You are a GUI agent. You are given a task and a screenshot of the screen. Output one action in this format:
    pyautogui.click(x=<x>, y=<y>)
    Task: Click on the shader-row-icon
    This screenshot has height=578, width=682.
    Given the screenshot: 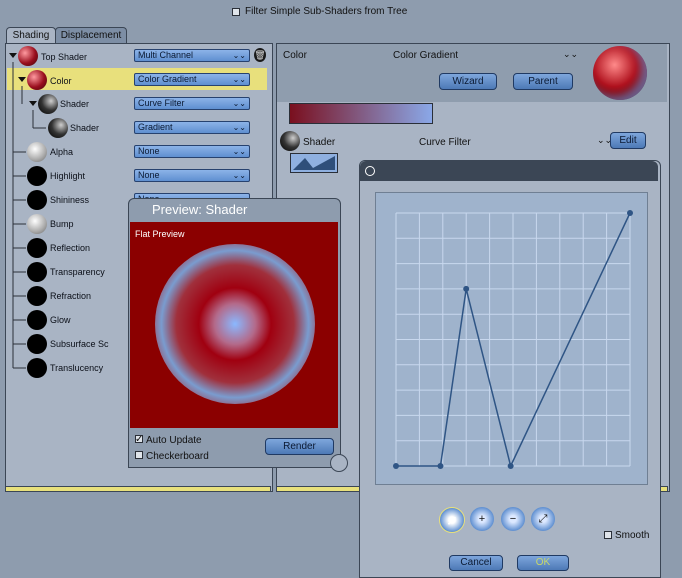 What is the action you would take?
    pyautogui.click(x=290, y=141)
    